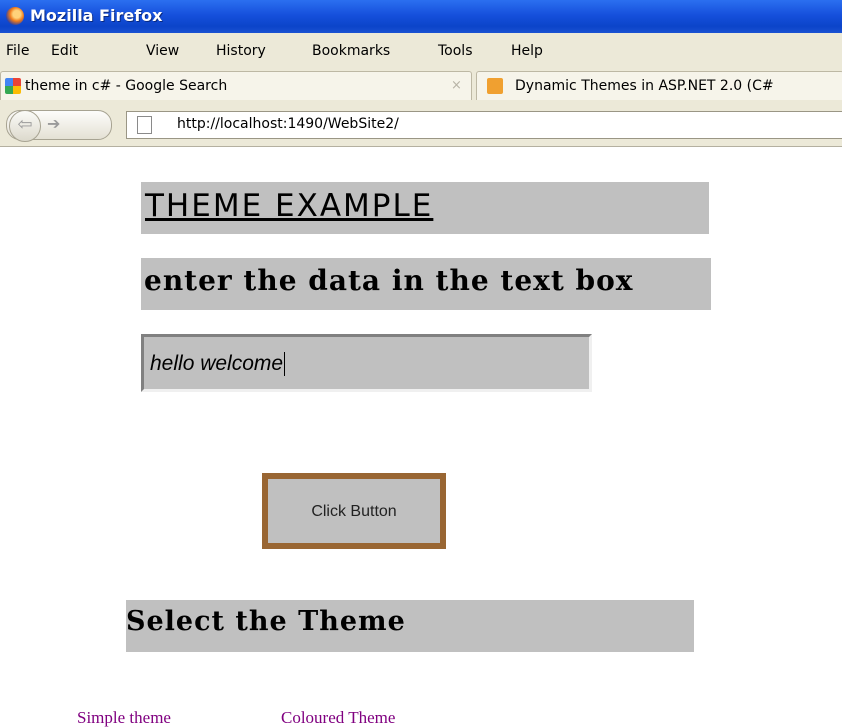 The image size is (842, 728). I want to click on menu-bookmarks: Bookmarks, so click(351, 51).